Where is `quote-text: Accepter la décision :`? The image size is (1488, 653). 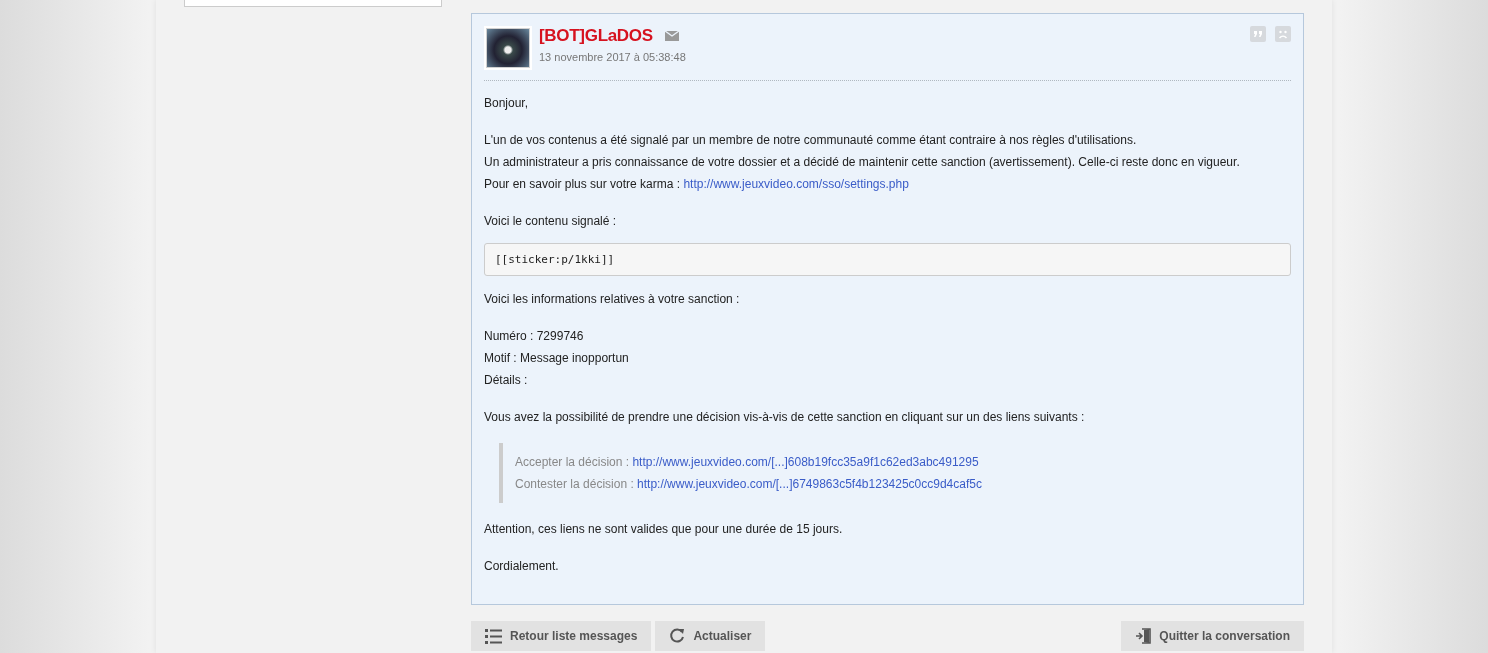 quote-text: Accepter la décision : is located at coordinates (573, 462).